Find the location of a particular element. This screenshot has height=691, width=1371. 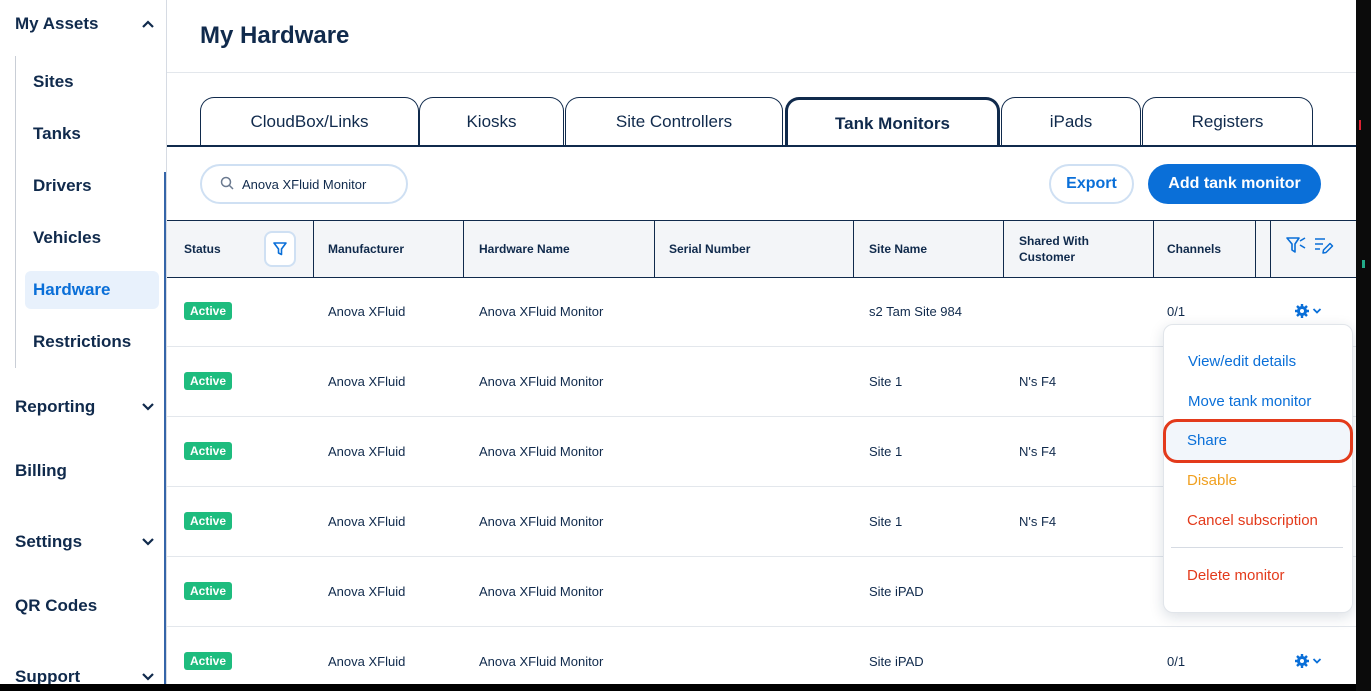

search-box is located at coordinates (304, 184).